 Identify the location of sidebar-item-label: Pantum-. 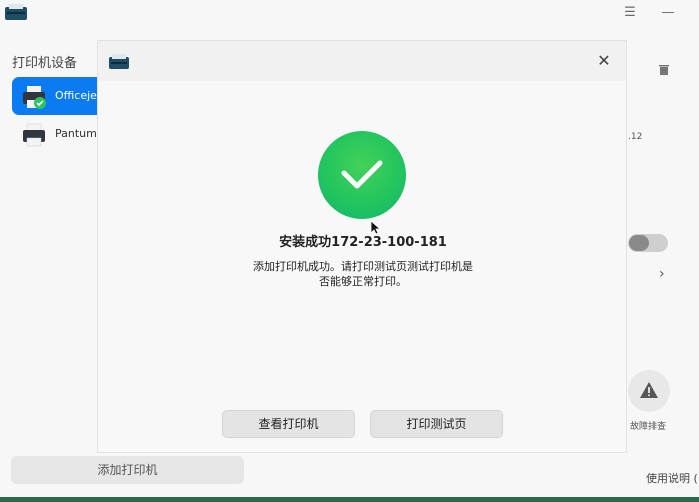
(78, 133).